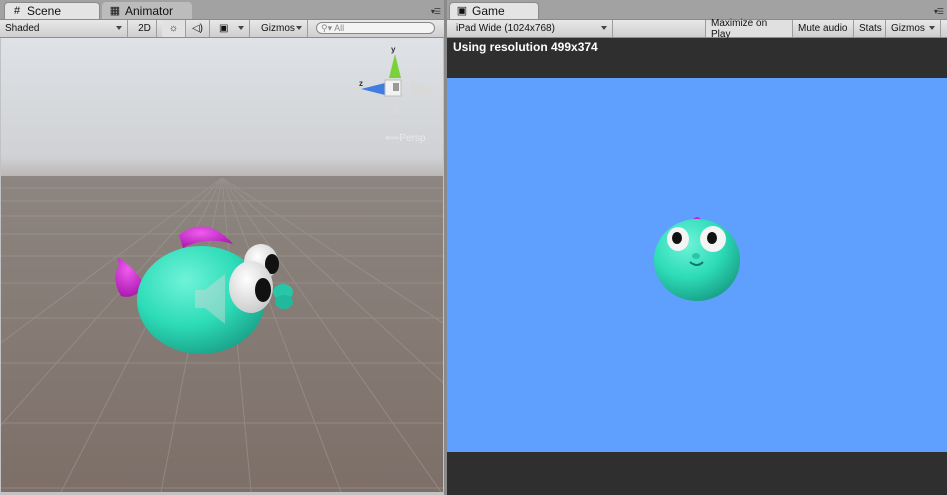 Image resolution: width=947 pixels, height=495 pixels. I want to click on shading-mode-label: Shaded, so click(22, 28).